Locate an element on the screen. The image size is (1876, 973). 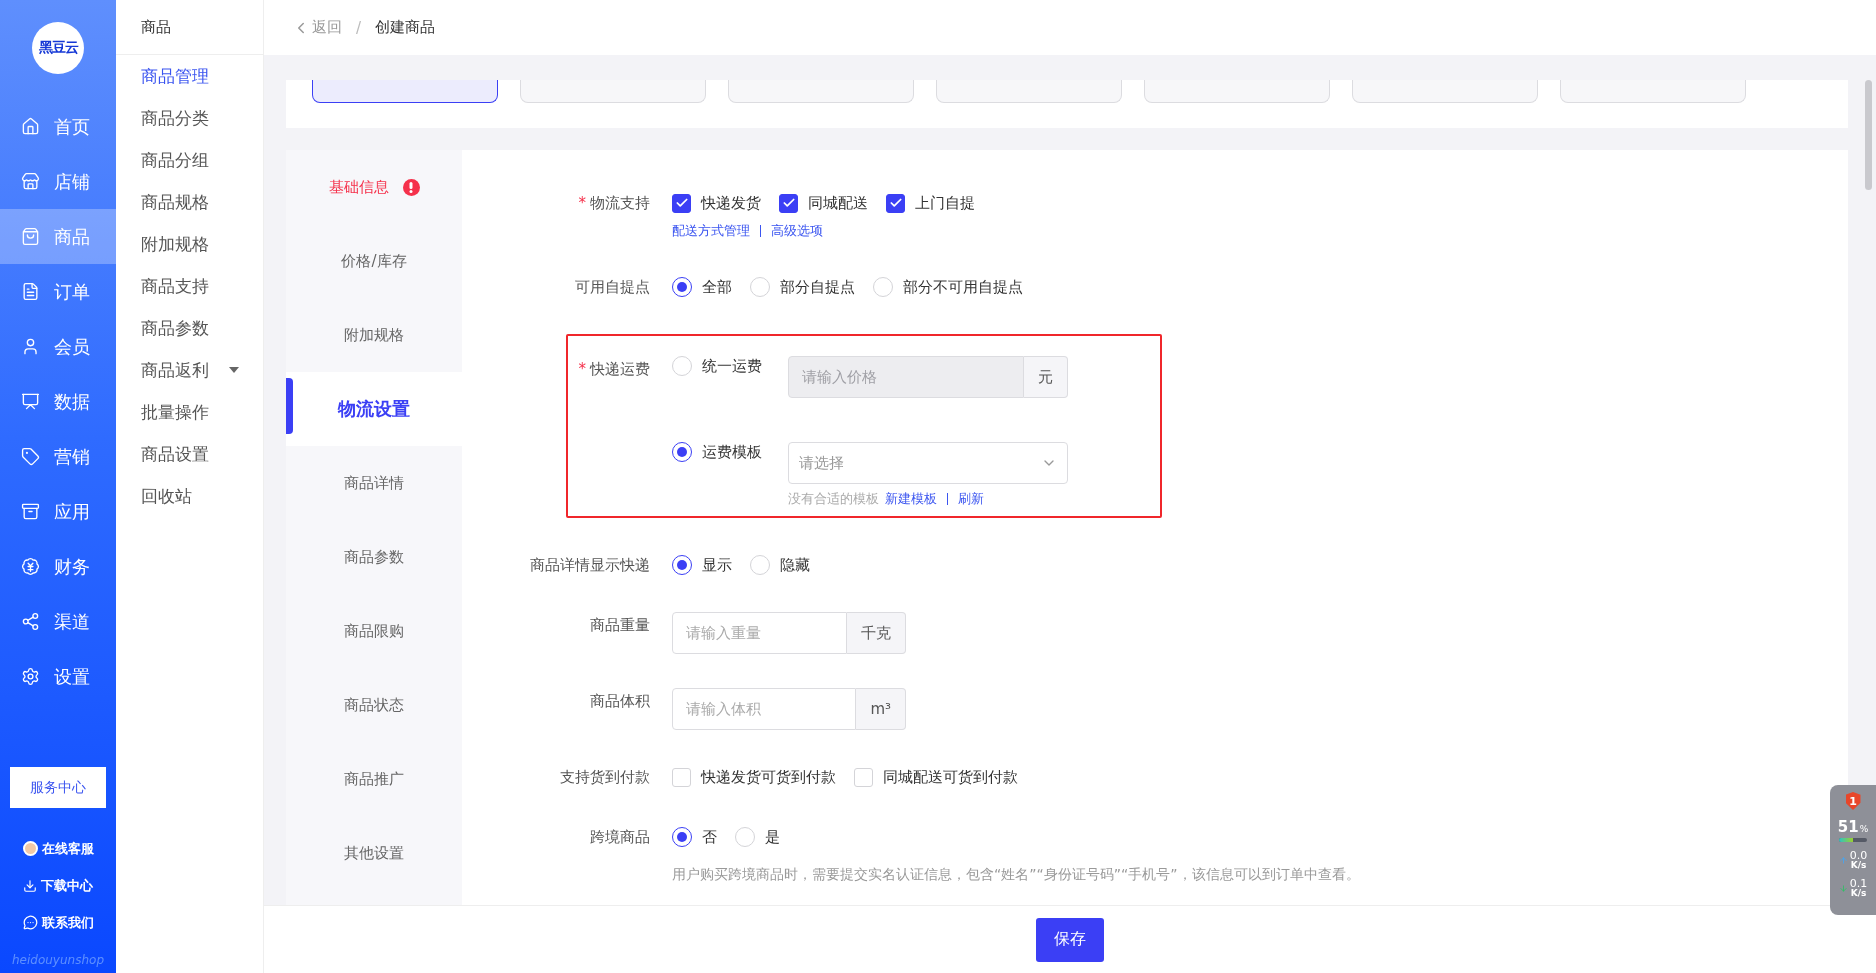
bag-icon is located at coordinates (30, 236).